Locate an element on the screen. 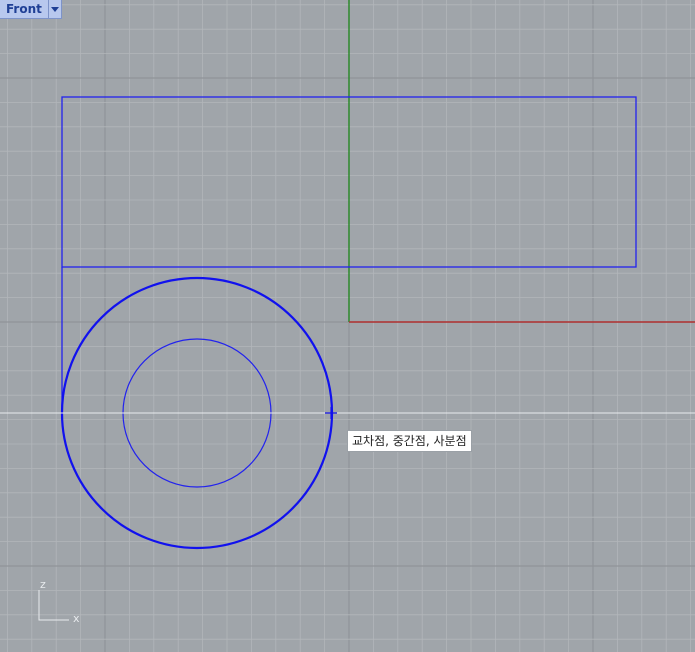 The image size is (695, 652). viewport-title-tab: Front is located at coordinates (31, 9).